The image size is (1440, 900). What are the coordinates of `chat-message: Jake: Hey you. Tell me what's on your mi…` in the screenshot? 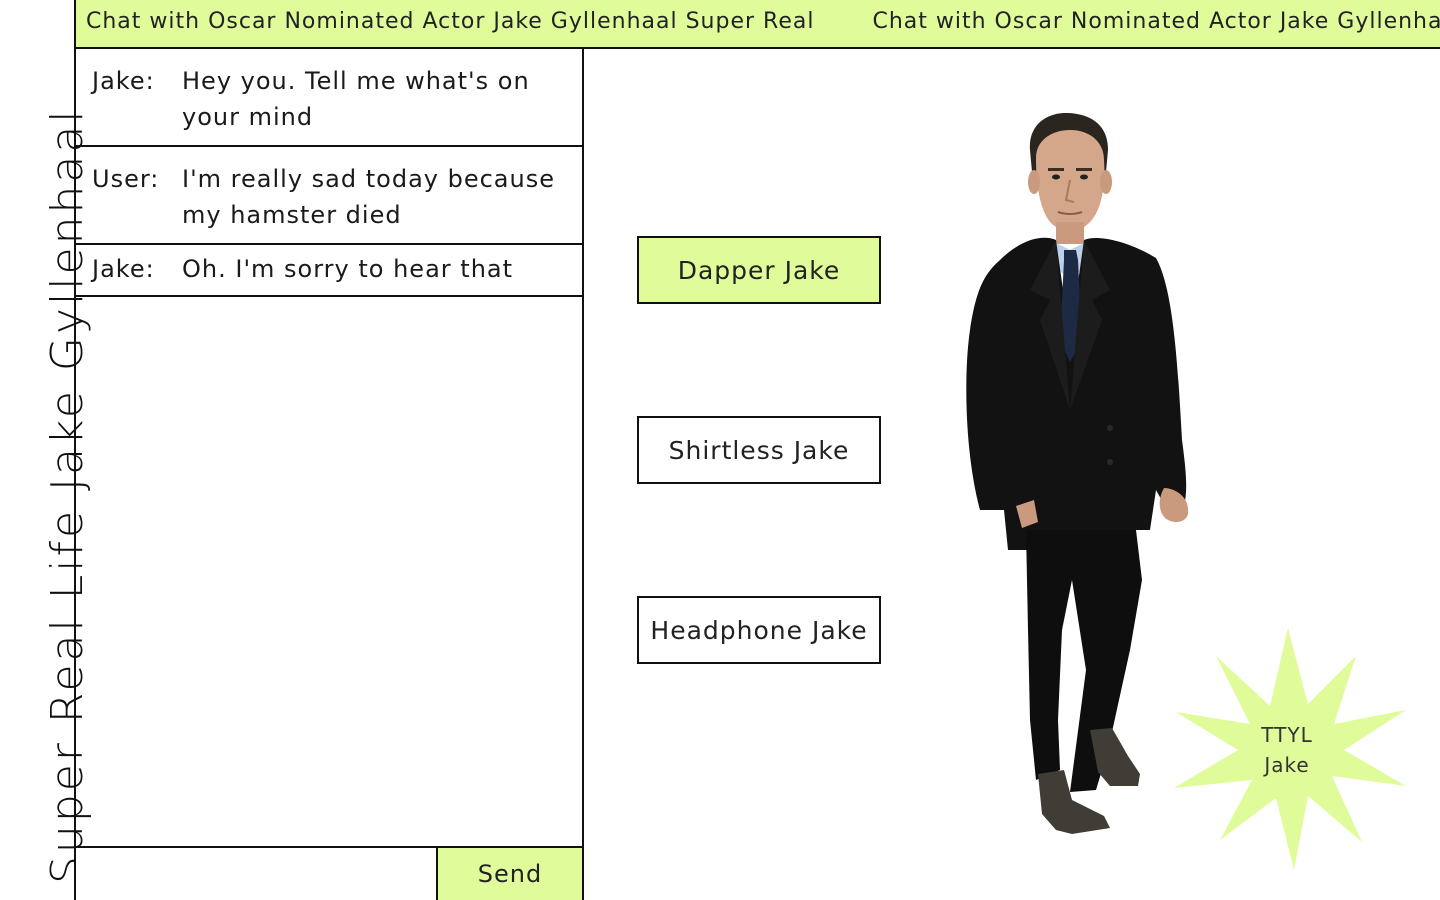 It's located at (329, 98).